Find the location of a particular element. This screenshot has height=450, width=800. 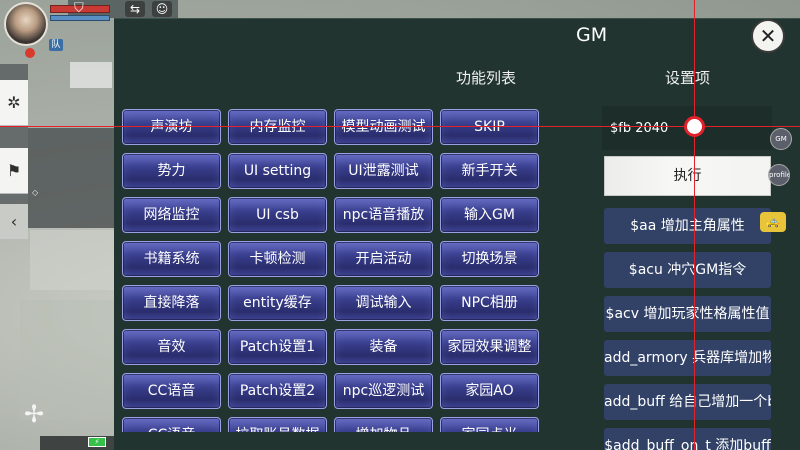

crosshair-vertical-line is located at coordinates (694, 225).